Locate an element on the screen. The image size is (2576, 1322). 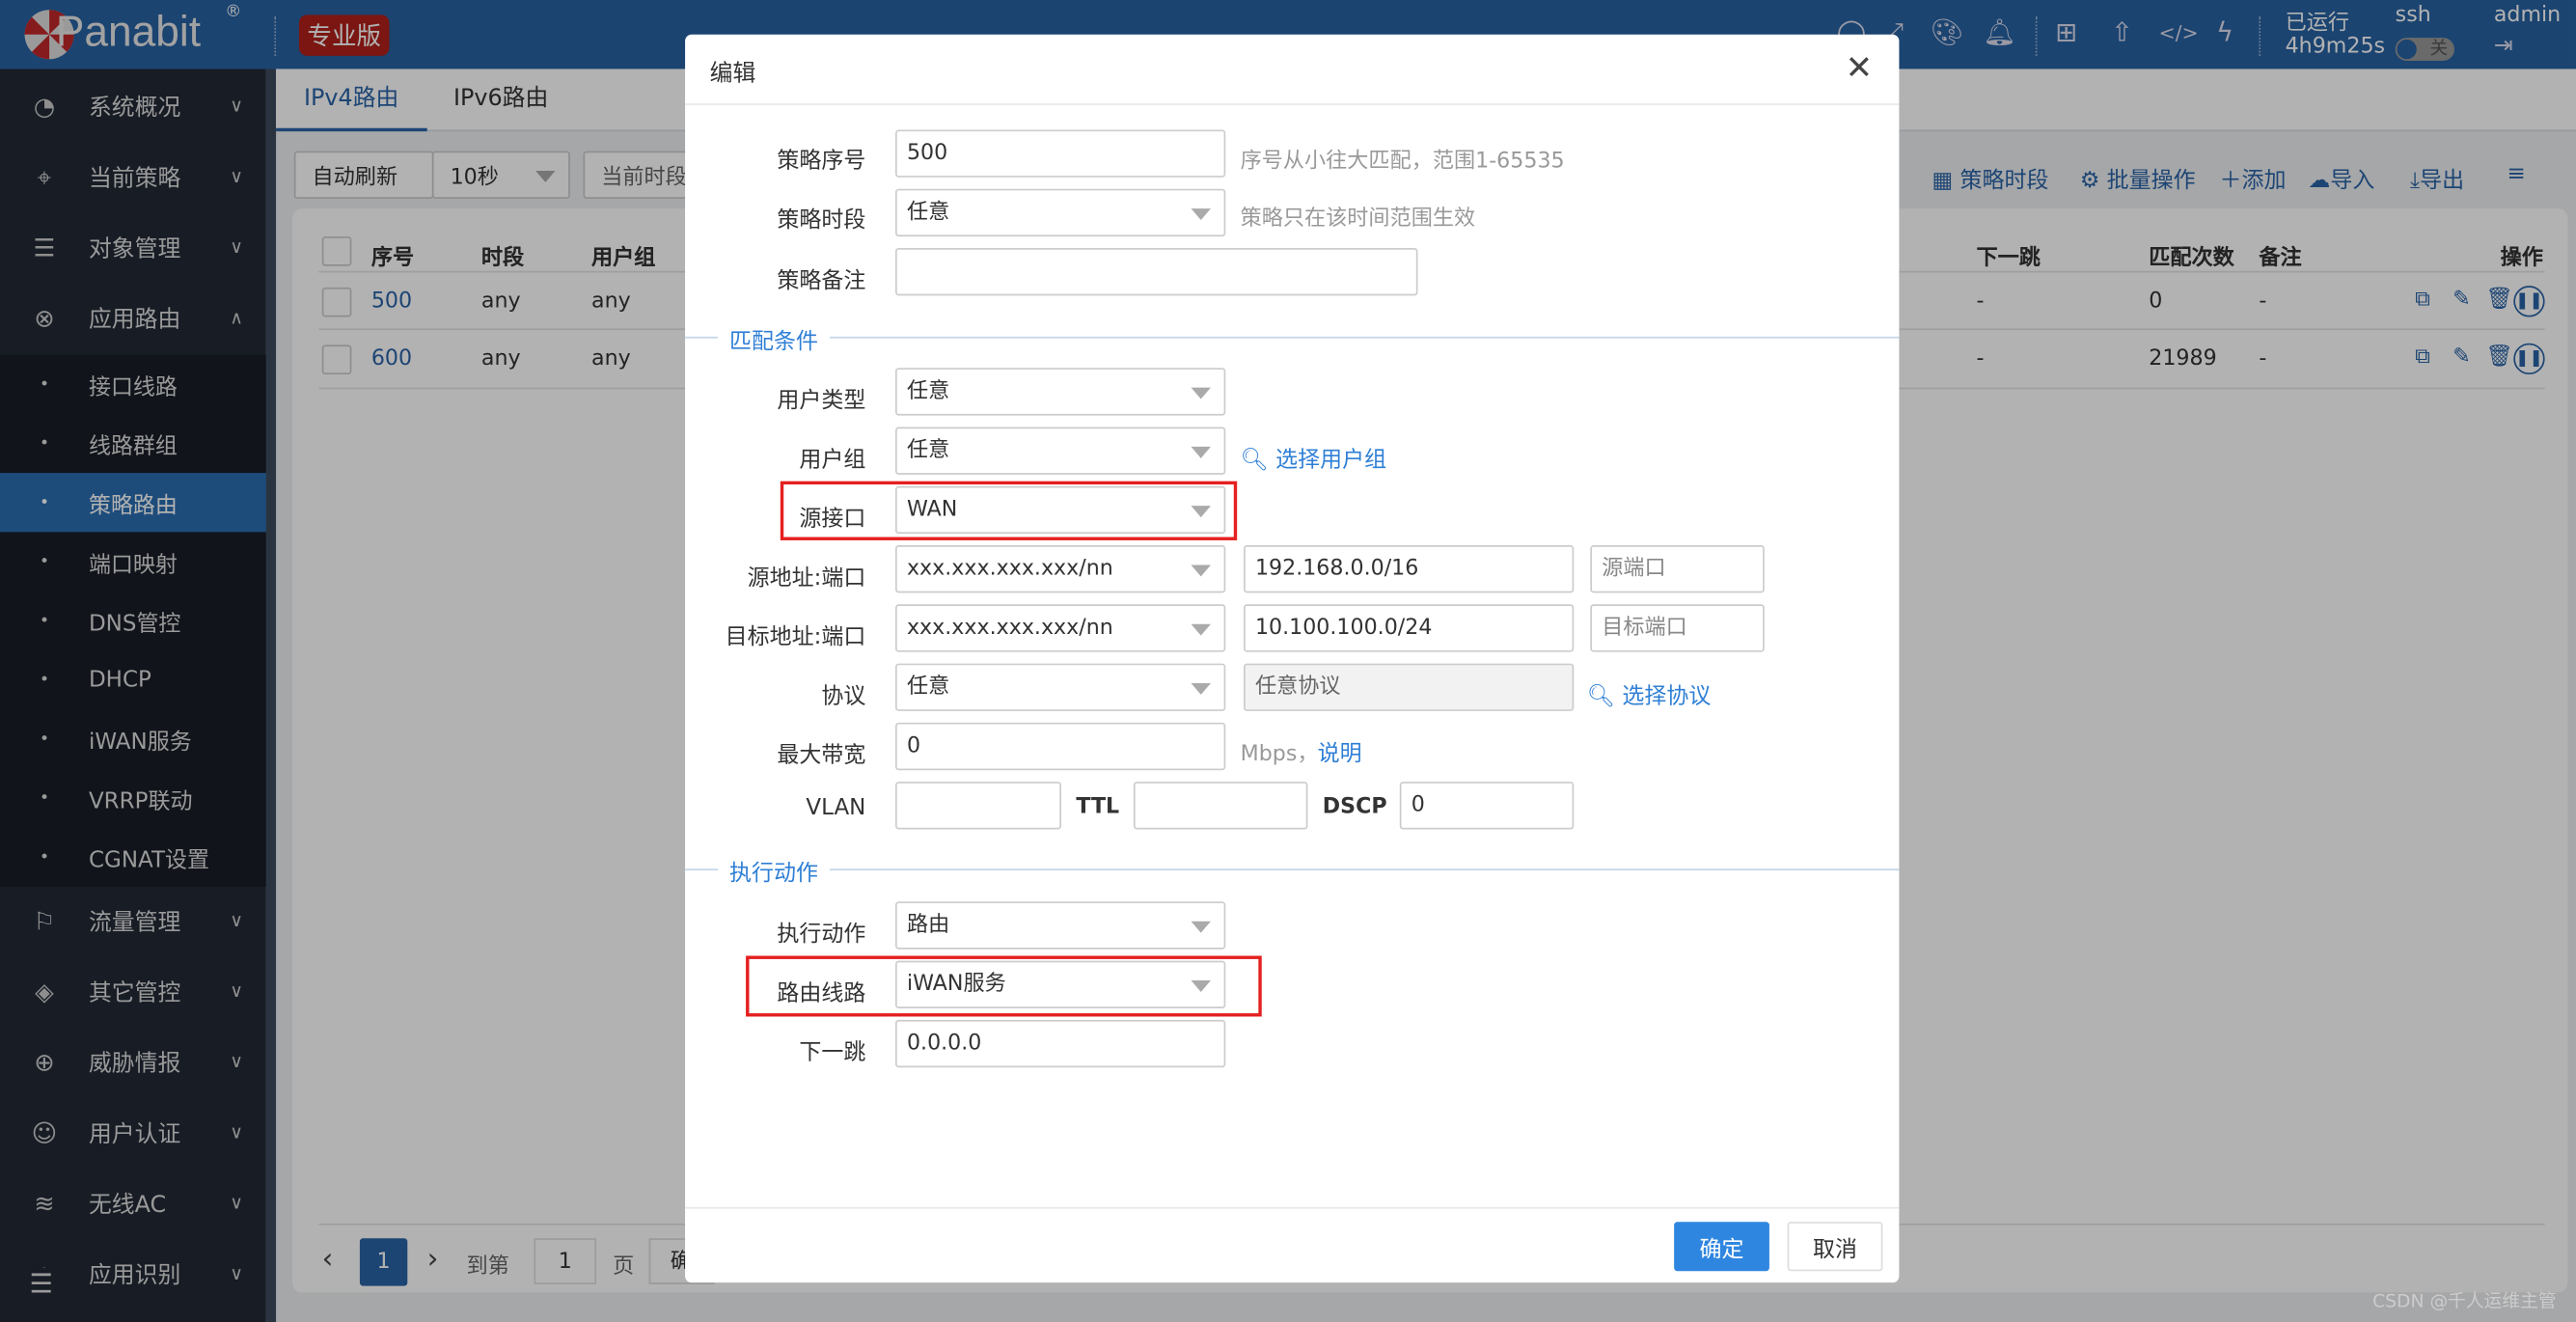
dscp-label: DSCP is located at coordinates (1355, 807).